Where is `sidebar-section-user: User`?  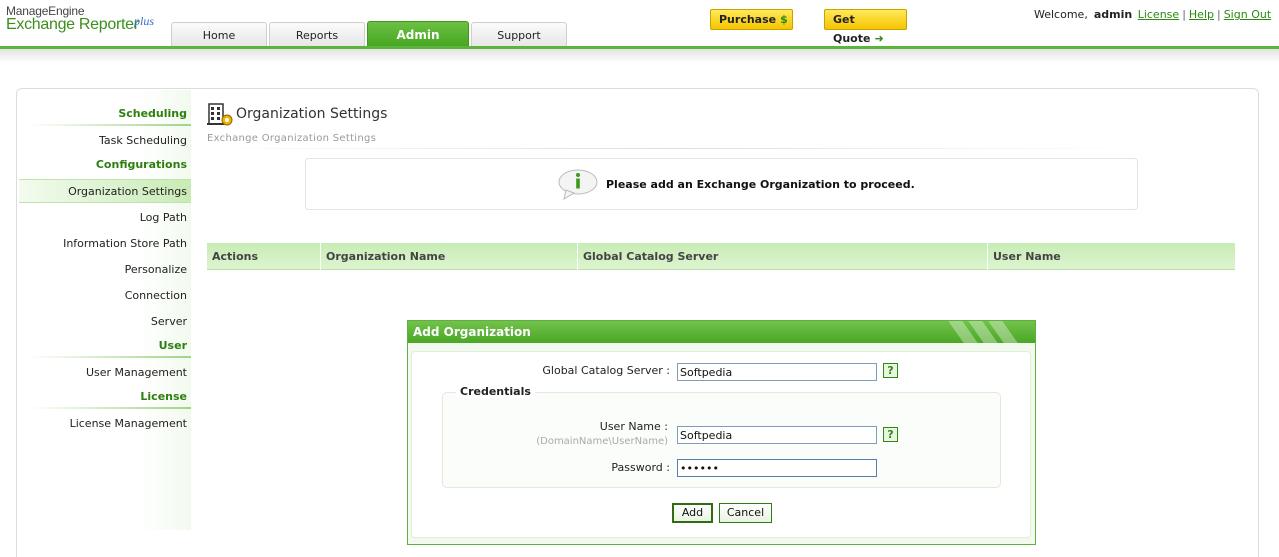 sidebar-section-user: User is located at coordinates (172, 345).